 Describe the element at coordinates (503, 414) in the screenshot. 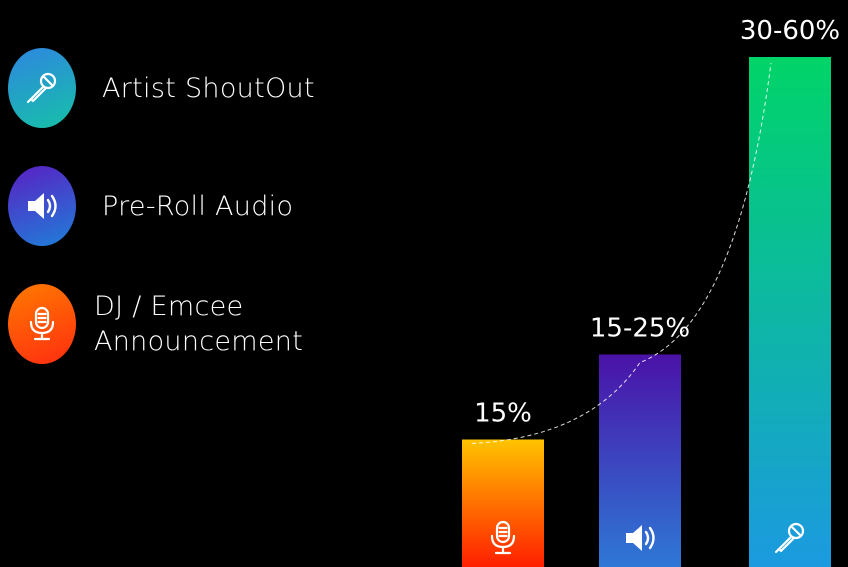

I see `bar-value-label: 15%` at that location.